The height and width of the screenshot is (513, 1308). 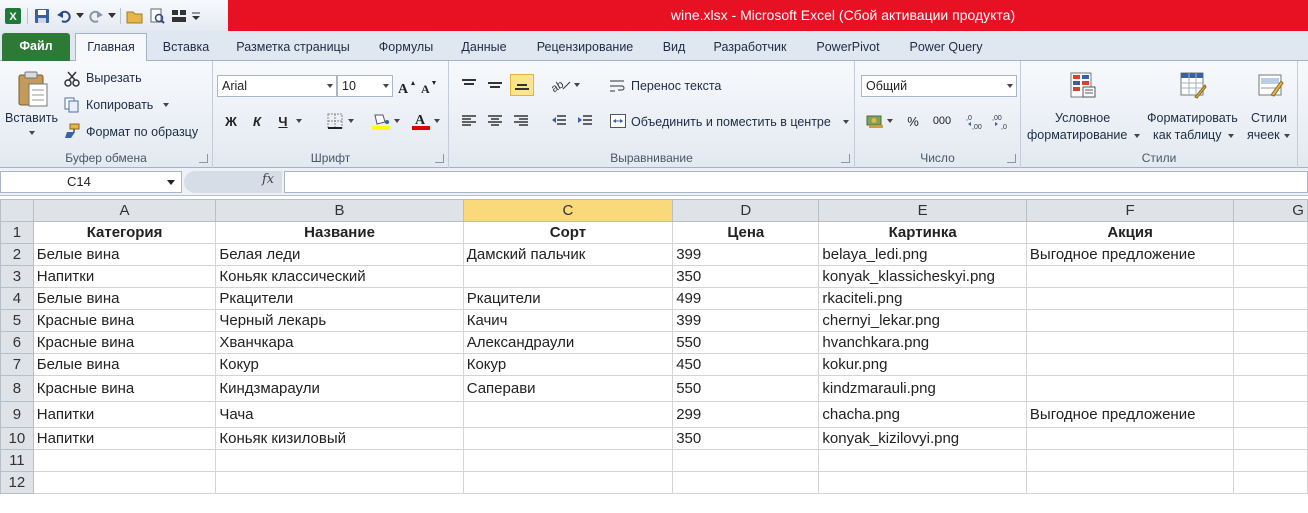 What do you see at coordinates (750, 47) in the screenshot?
I see `tab-developer: Разработчик` at bounding box center [750, 47].